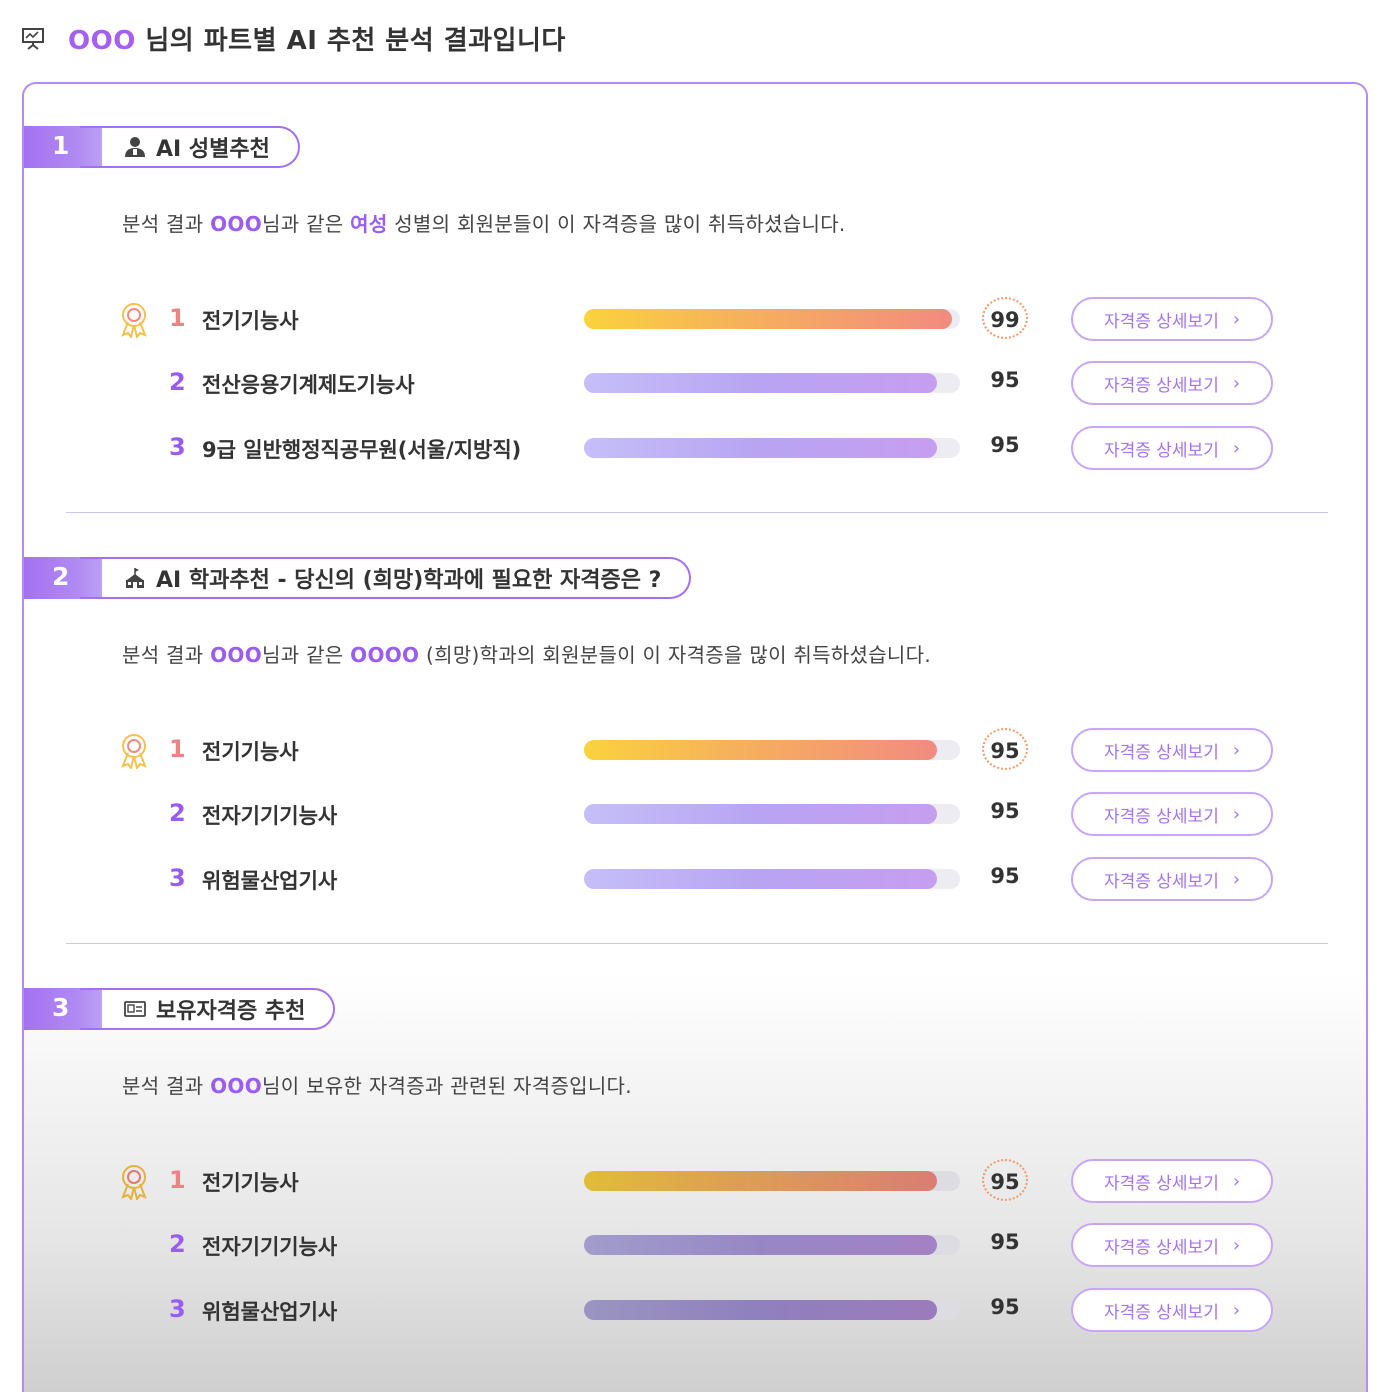  Describe the element at coordinates (33, 39) in the screenshot. I see `presentation-icon` at that location.